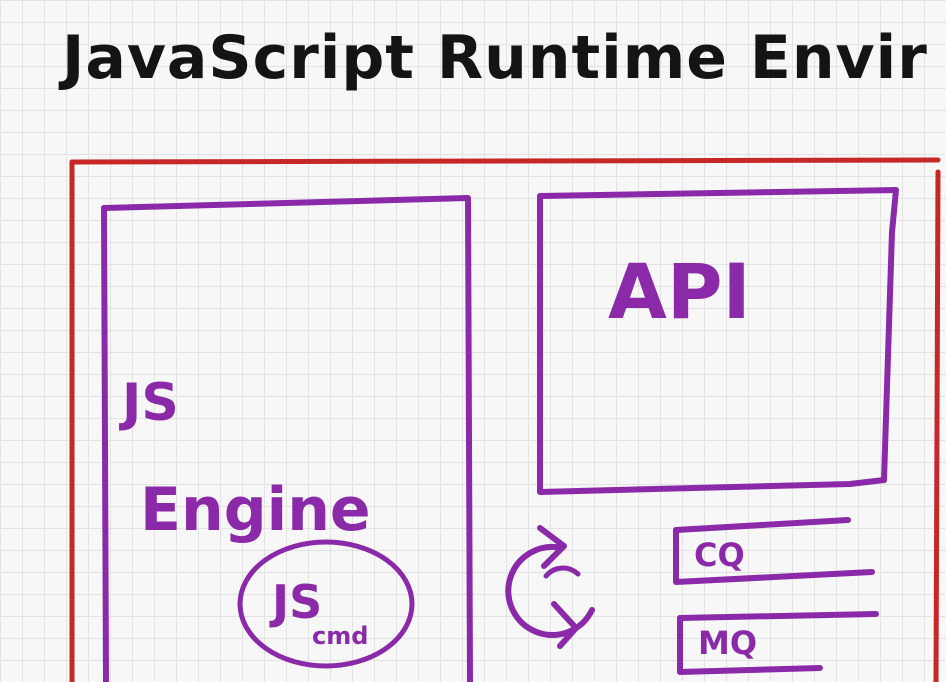 This screenshot has width=946, height=682. Describe the element at coordinates (719, 555) in the screenshot. I see `callback-queue-label: CQ` at that location.